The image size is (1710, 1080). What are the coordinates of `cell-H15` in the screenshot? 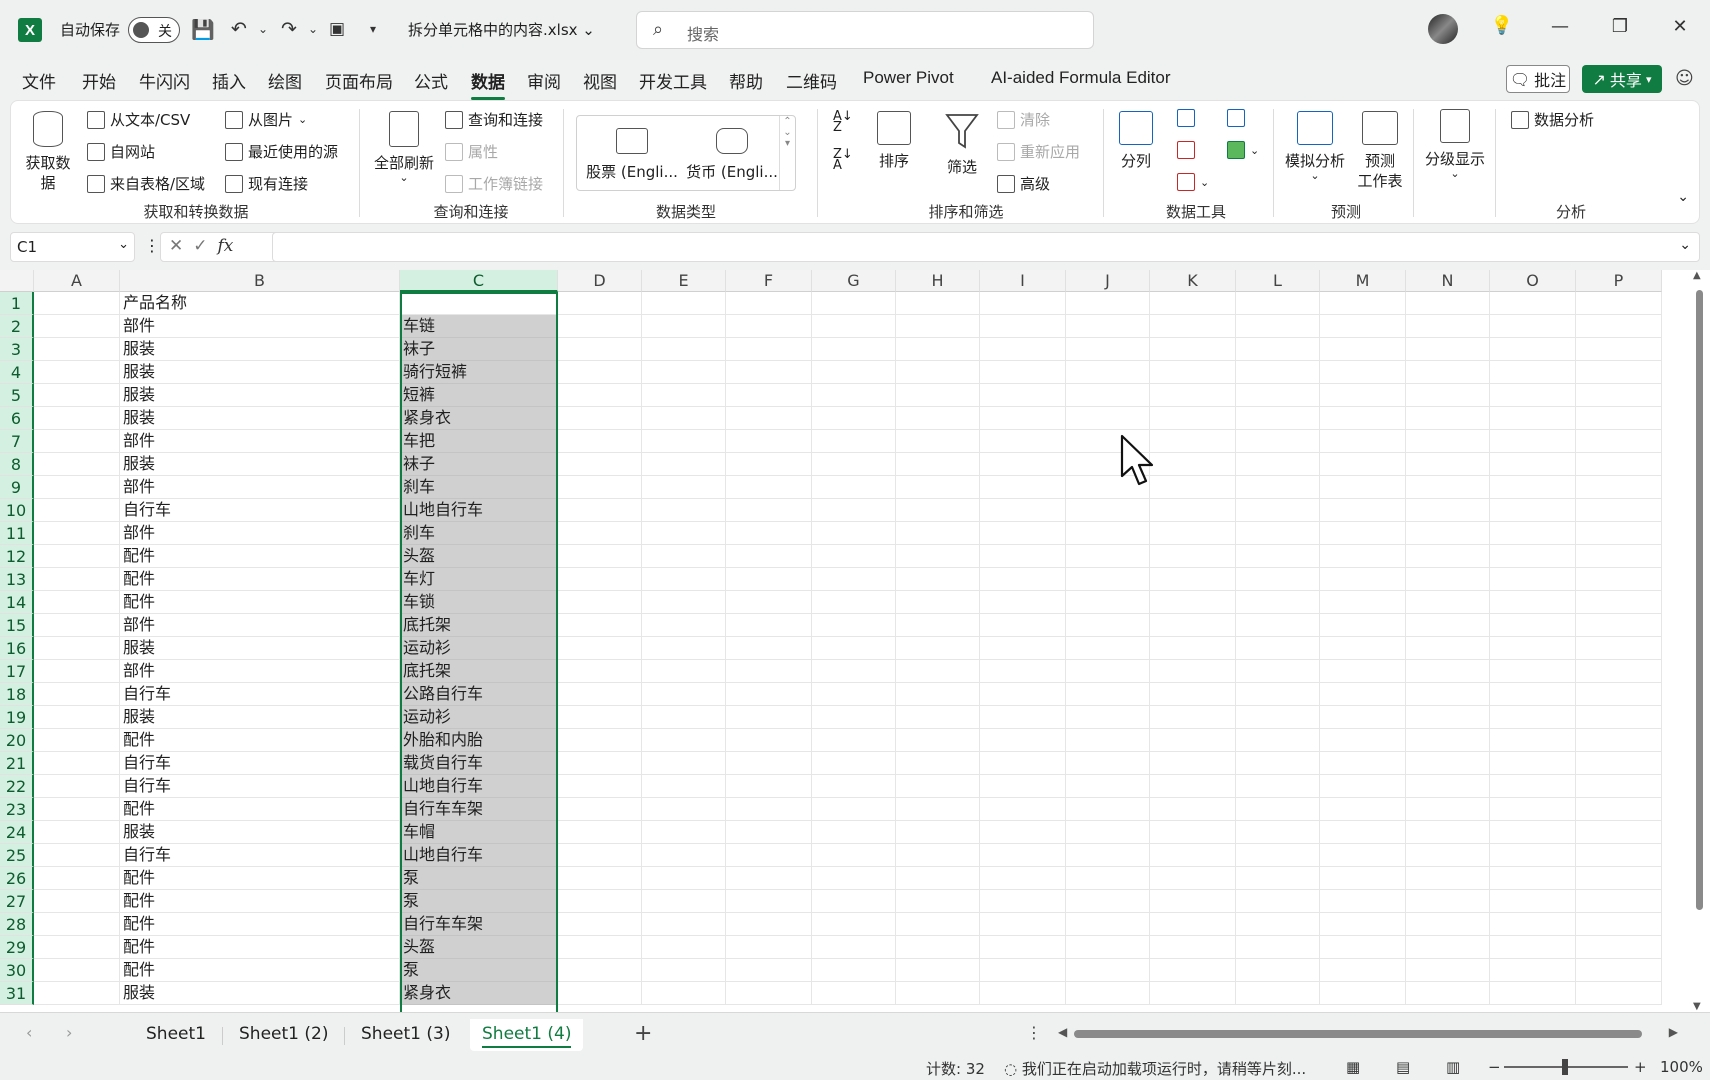 It's located at (938, 625).